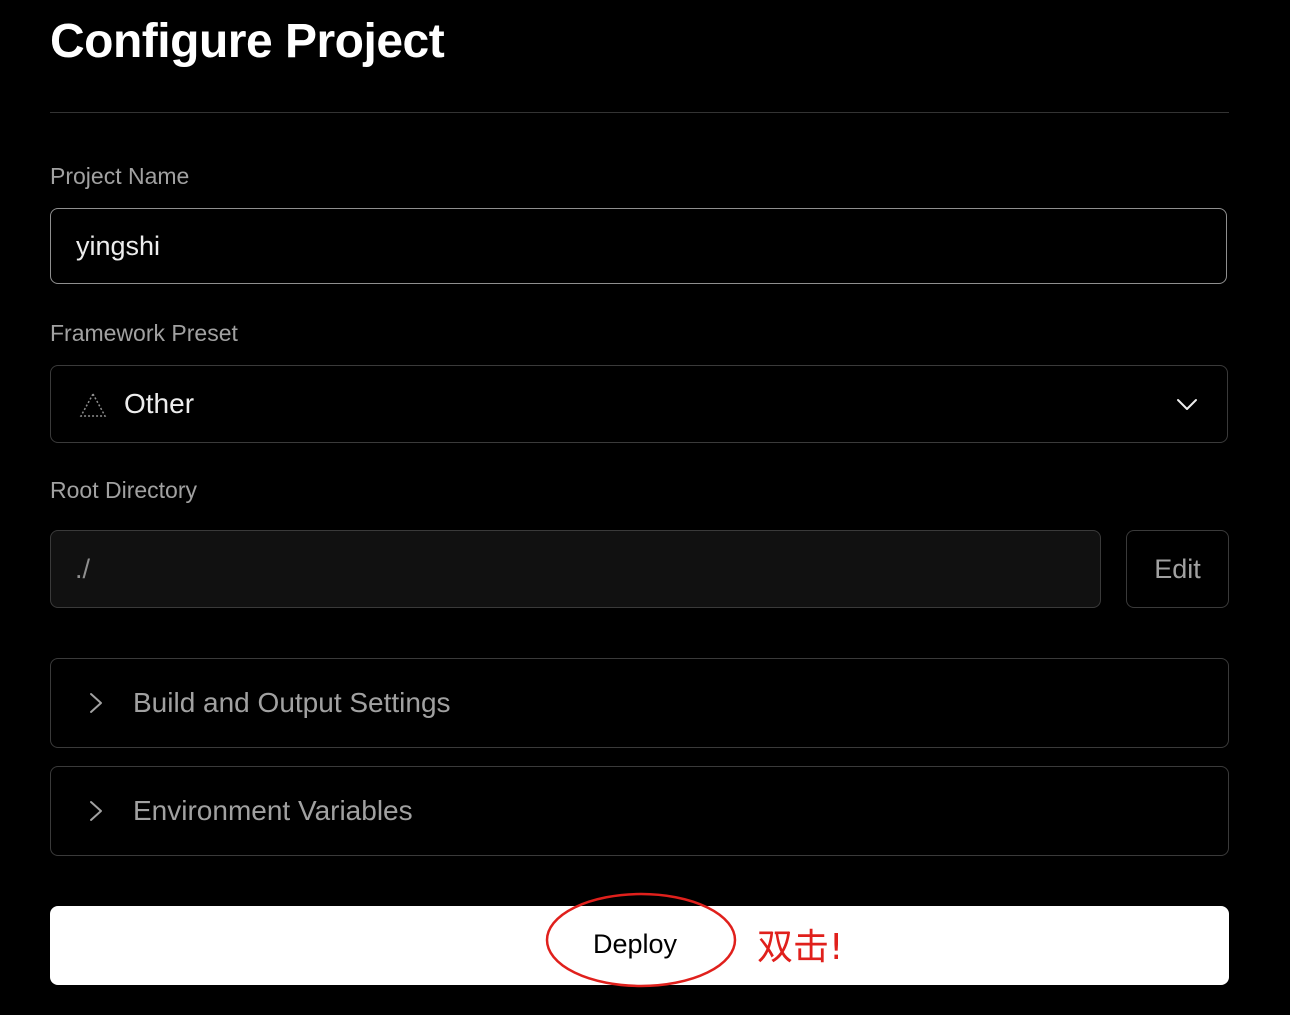 This screenshot has height=1015, width=1290. Describe the element at coordinates (800, 947) in the screenshot. I see `annotation-text: 双击!` at that location.